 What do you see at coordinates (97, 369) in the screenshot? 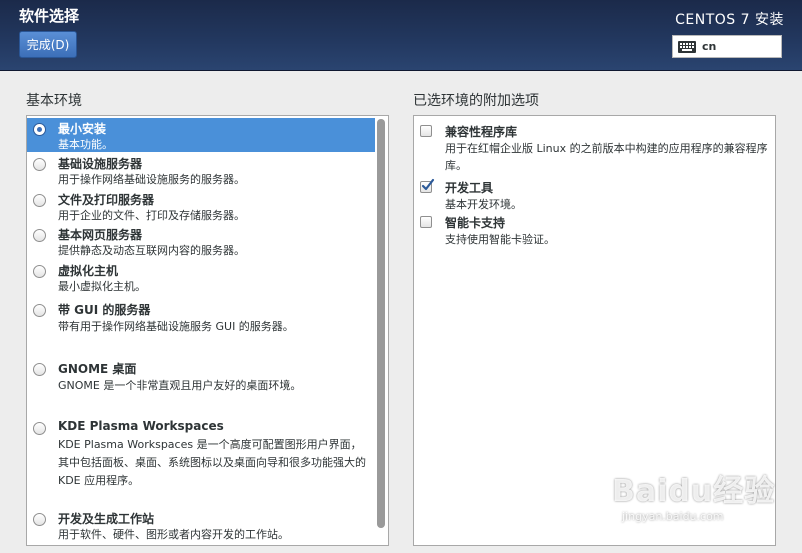
I see `env-item-title: GNOME 桌面` at bounding box center [97, 369].